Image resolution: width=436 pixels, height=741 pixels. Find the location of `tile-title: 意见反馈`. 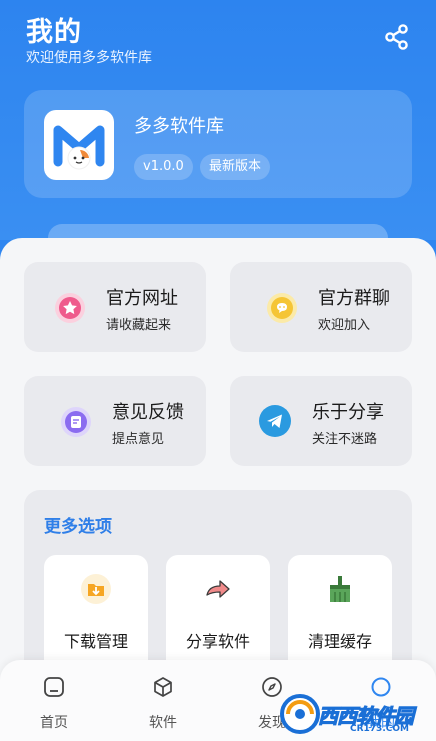

tile-title: 意见反馈 is located at coordinates (148, 412).